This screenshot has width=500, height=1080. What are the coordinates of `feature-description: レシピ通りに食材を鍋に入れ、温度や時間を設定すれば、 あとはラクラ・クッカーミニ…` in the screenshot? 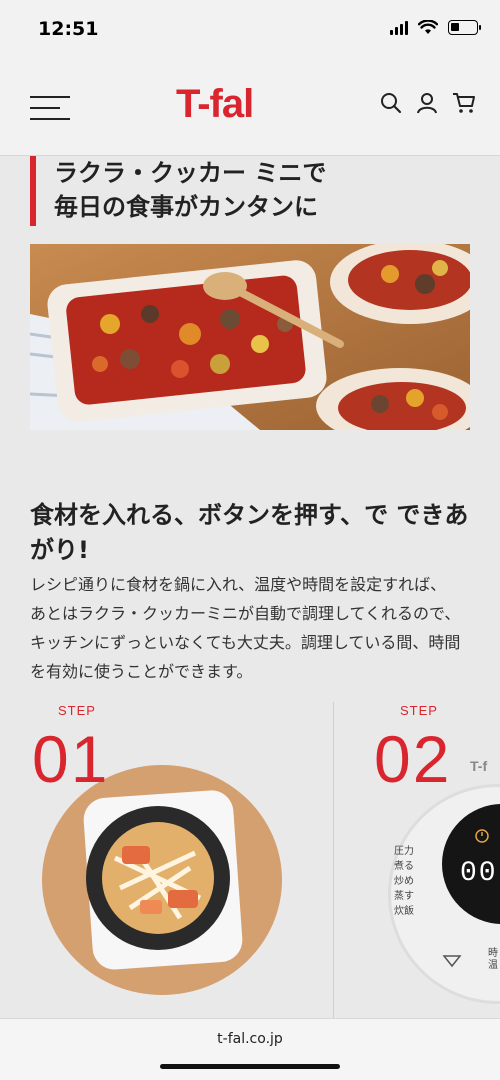 It's located at (245, 628).